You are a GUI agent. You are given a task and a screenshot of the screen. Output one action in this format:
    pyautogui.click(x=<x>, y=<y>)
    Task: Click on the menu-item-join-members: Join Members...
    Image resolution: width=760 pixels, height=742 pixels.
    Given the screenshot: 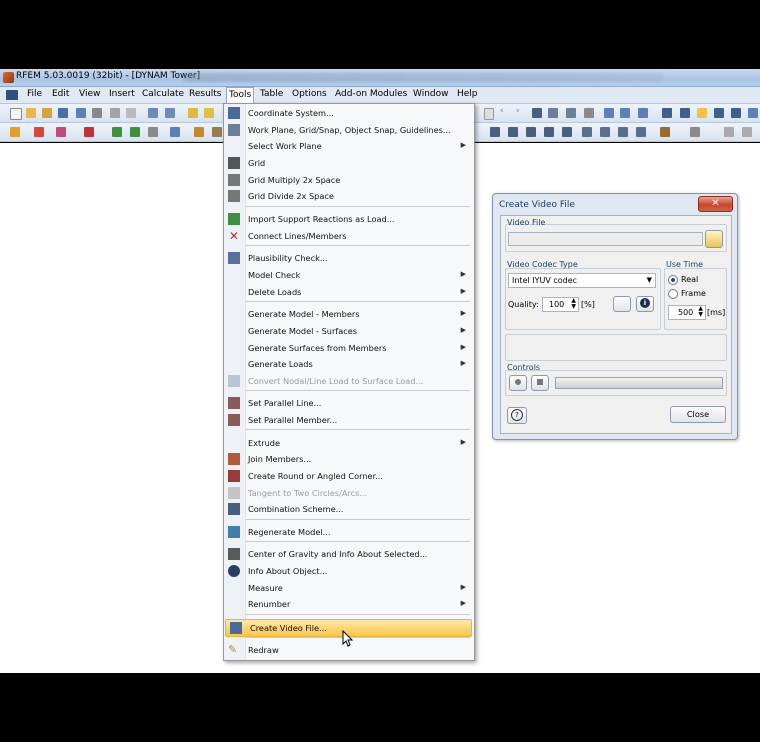 What is the action you would take?
    pyautogui.click(x=348, y=459)
    